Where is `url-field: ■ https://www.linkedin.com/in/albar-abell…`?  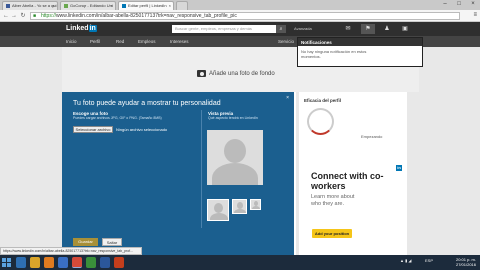
url-field: ■ https://www.linkedin.com/in/albar-abell… is located at coordinates (245, 16).